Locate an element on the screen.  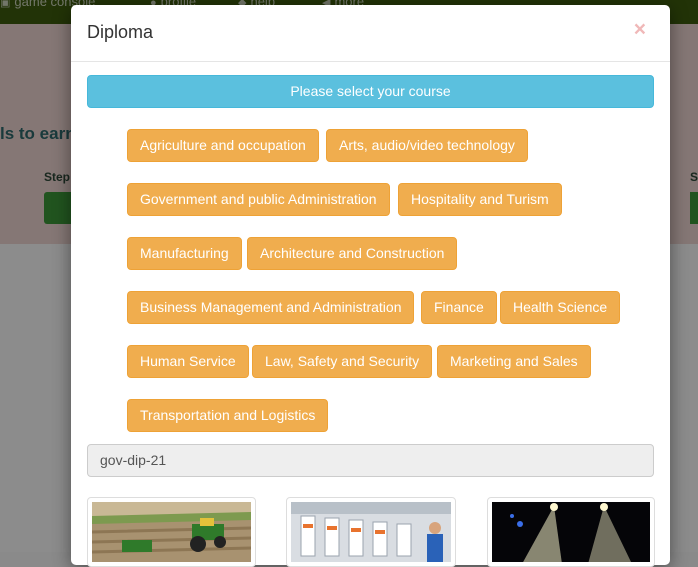
select-course-banner: Please select your course is located at coordinates (370, 91).